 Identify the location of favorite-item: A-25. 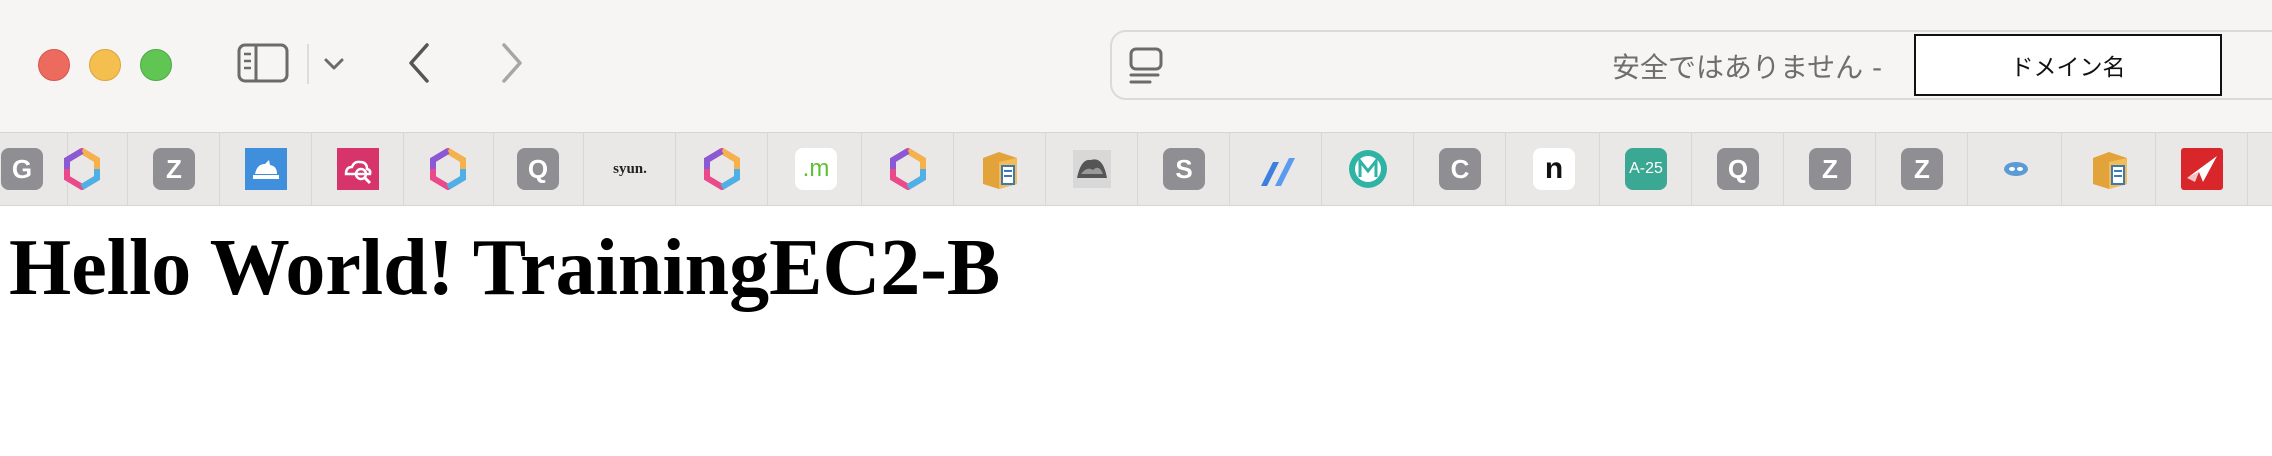
(1646, 169).